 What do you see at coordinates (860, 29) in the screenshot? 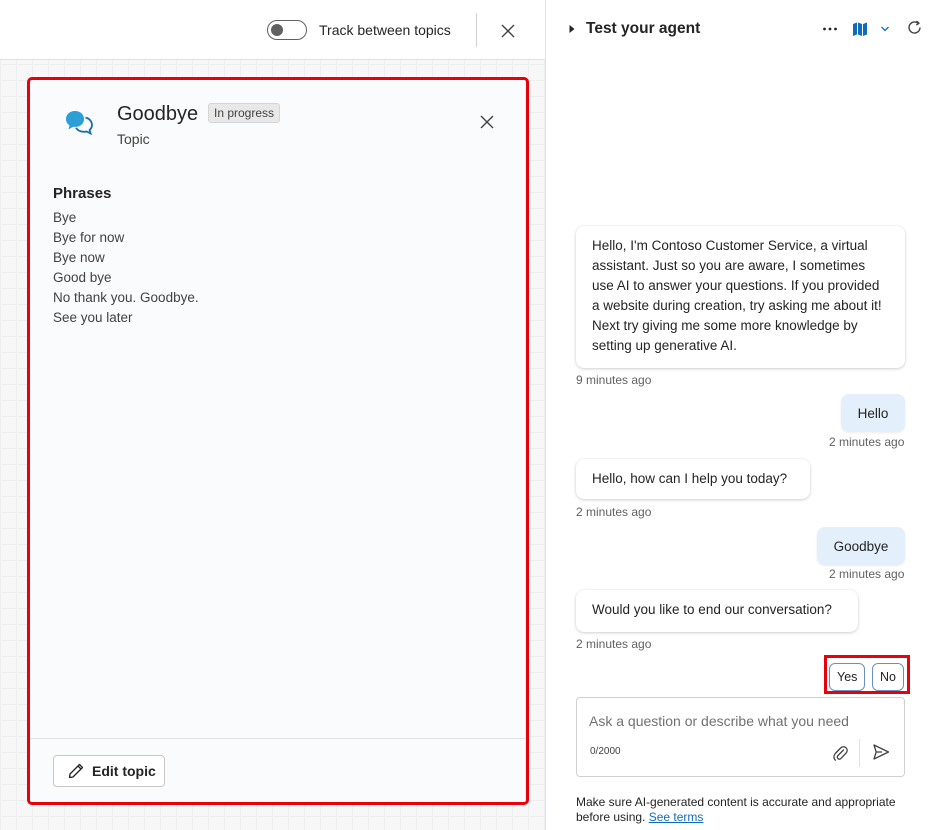
I see `map-icon` at bounding box center [860, 29].